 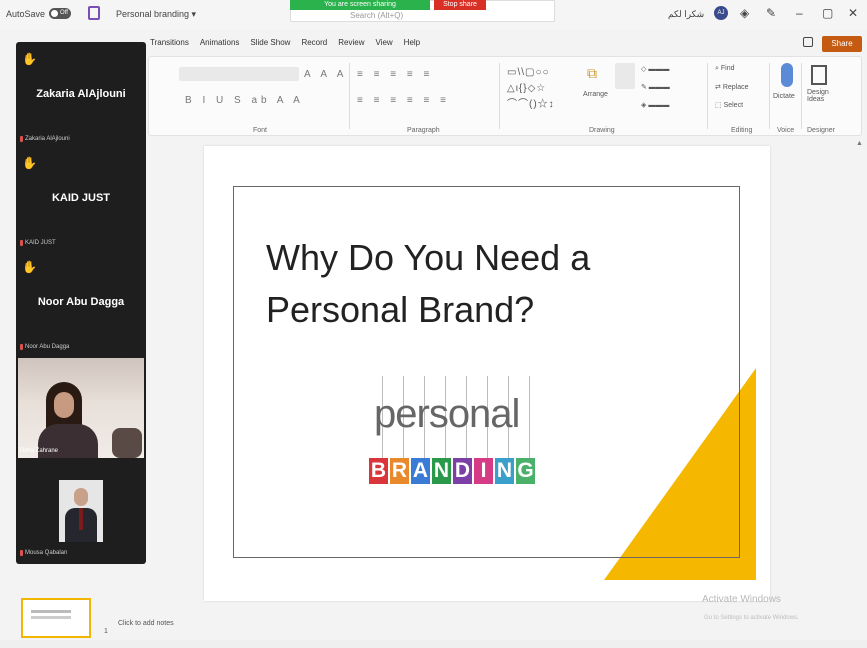 I want to click on autosave-switch: Off, so click(x=60, y=13).